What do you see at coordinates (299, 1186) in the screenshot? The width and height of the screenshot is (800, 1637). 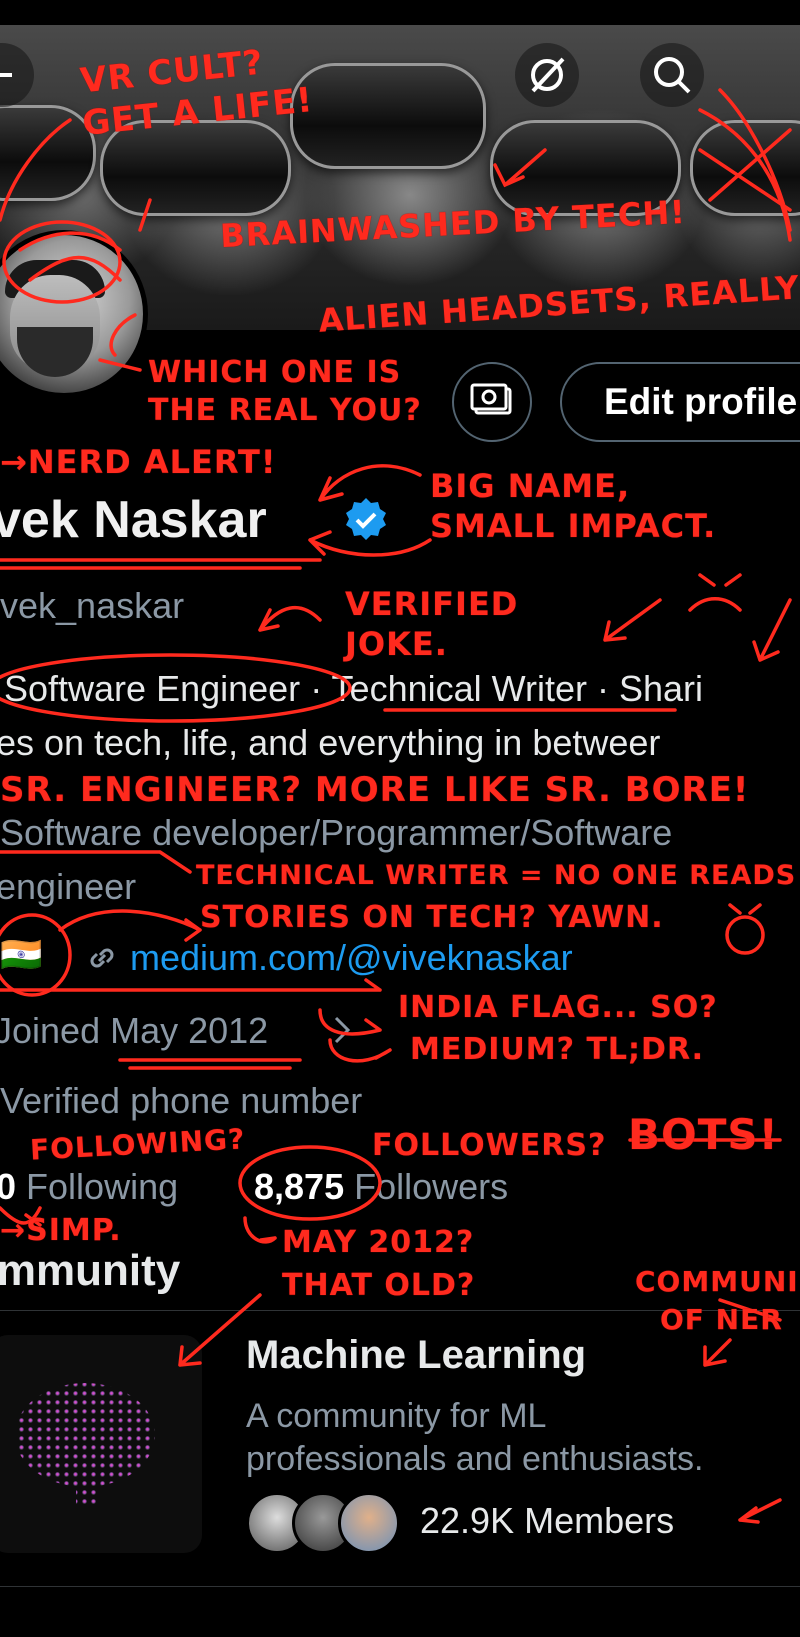 I see `followers-count: 8,875` at bounding box center [299, 1186].